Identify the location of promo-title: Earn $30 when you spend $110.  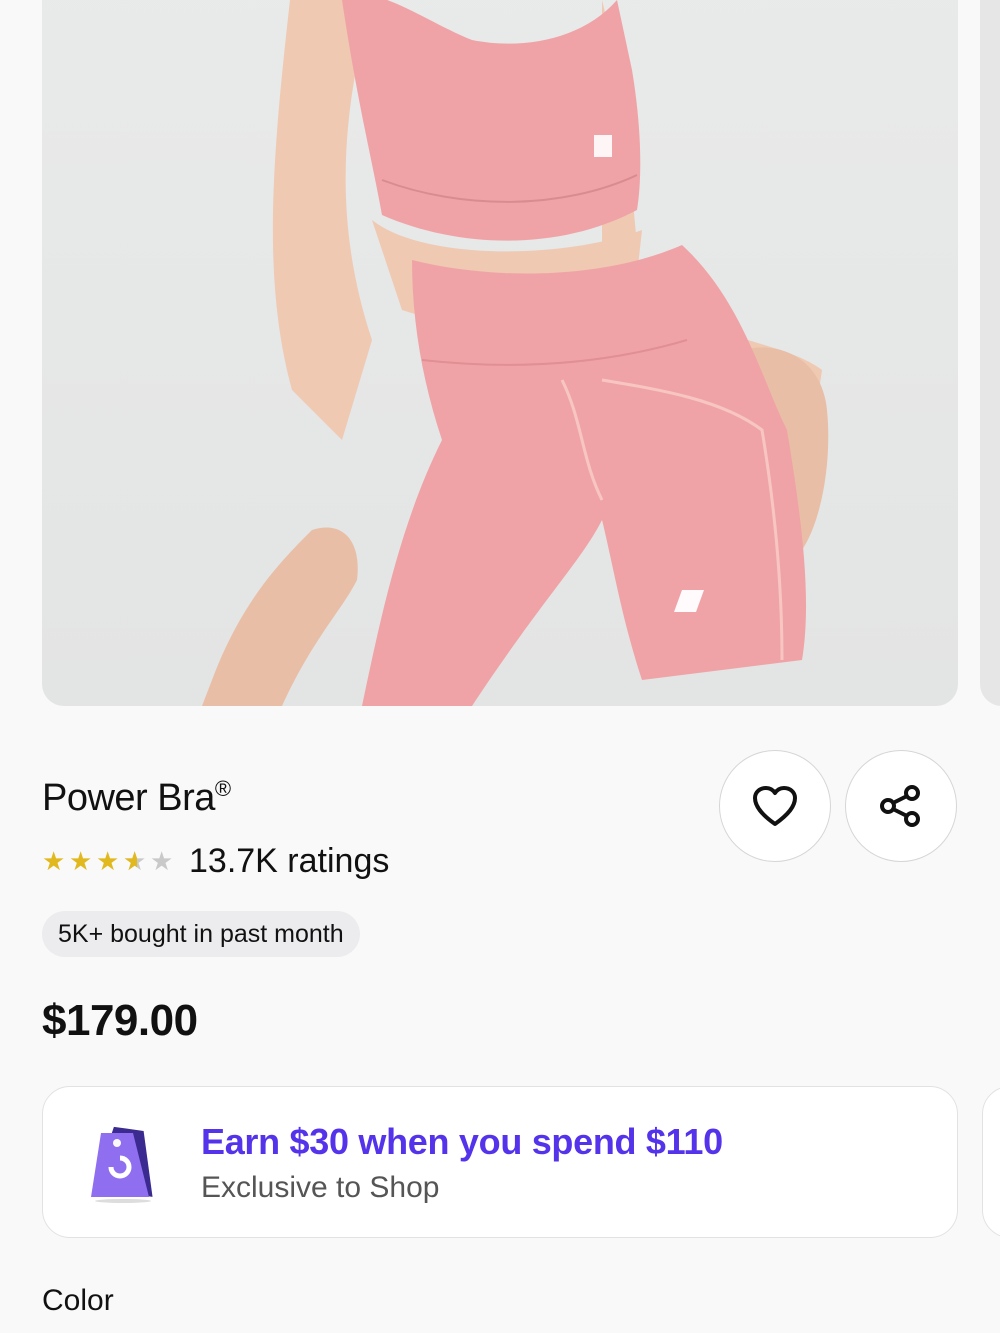
(462, 1141).